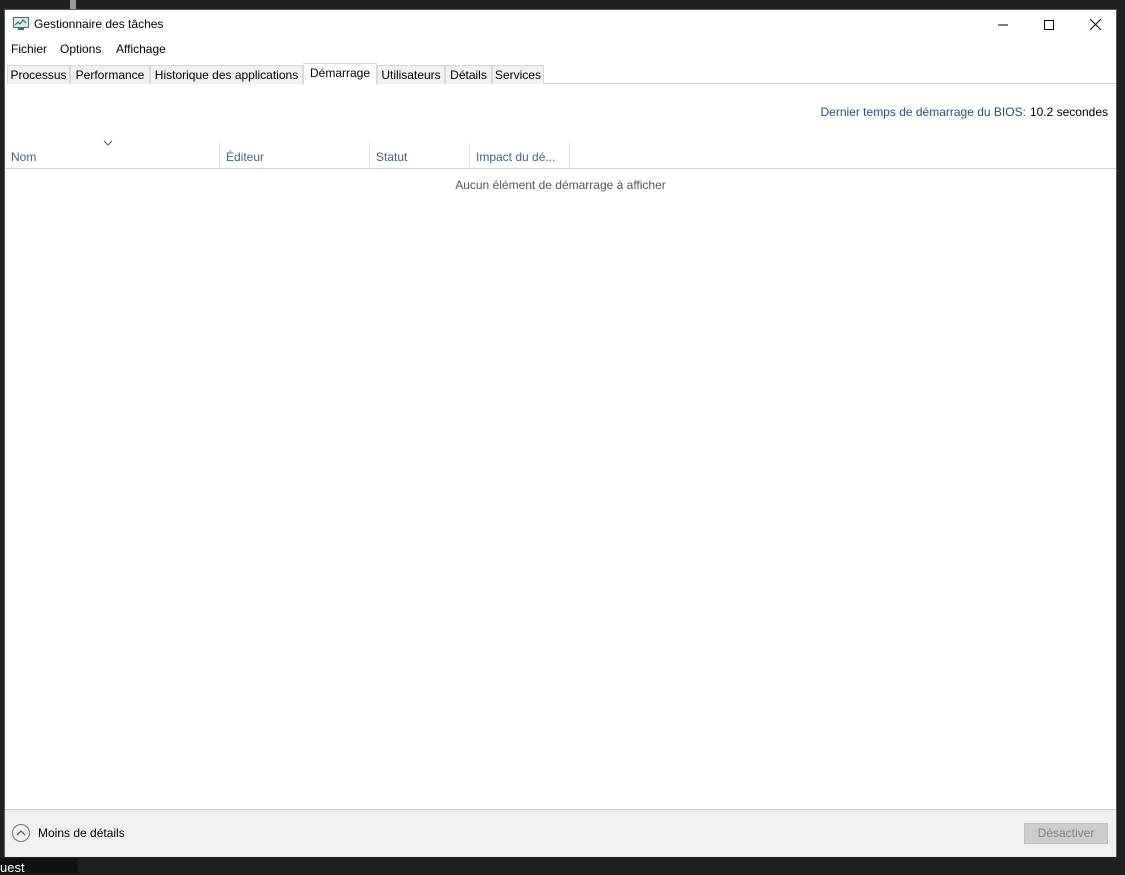 This screenshot has width=1125, height=875. I want to click on tab-processus: Processus, so click(38, 74).